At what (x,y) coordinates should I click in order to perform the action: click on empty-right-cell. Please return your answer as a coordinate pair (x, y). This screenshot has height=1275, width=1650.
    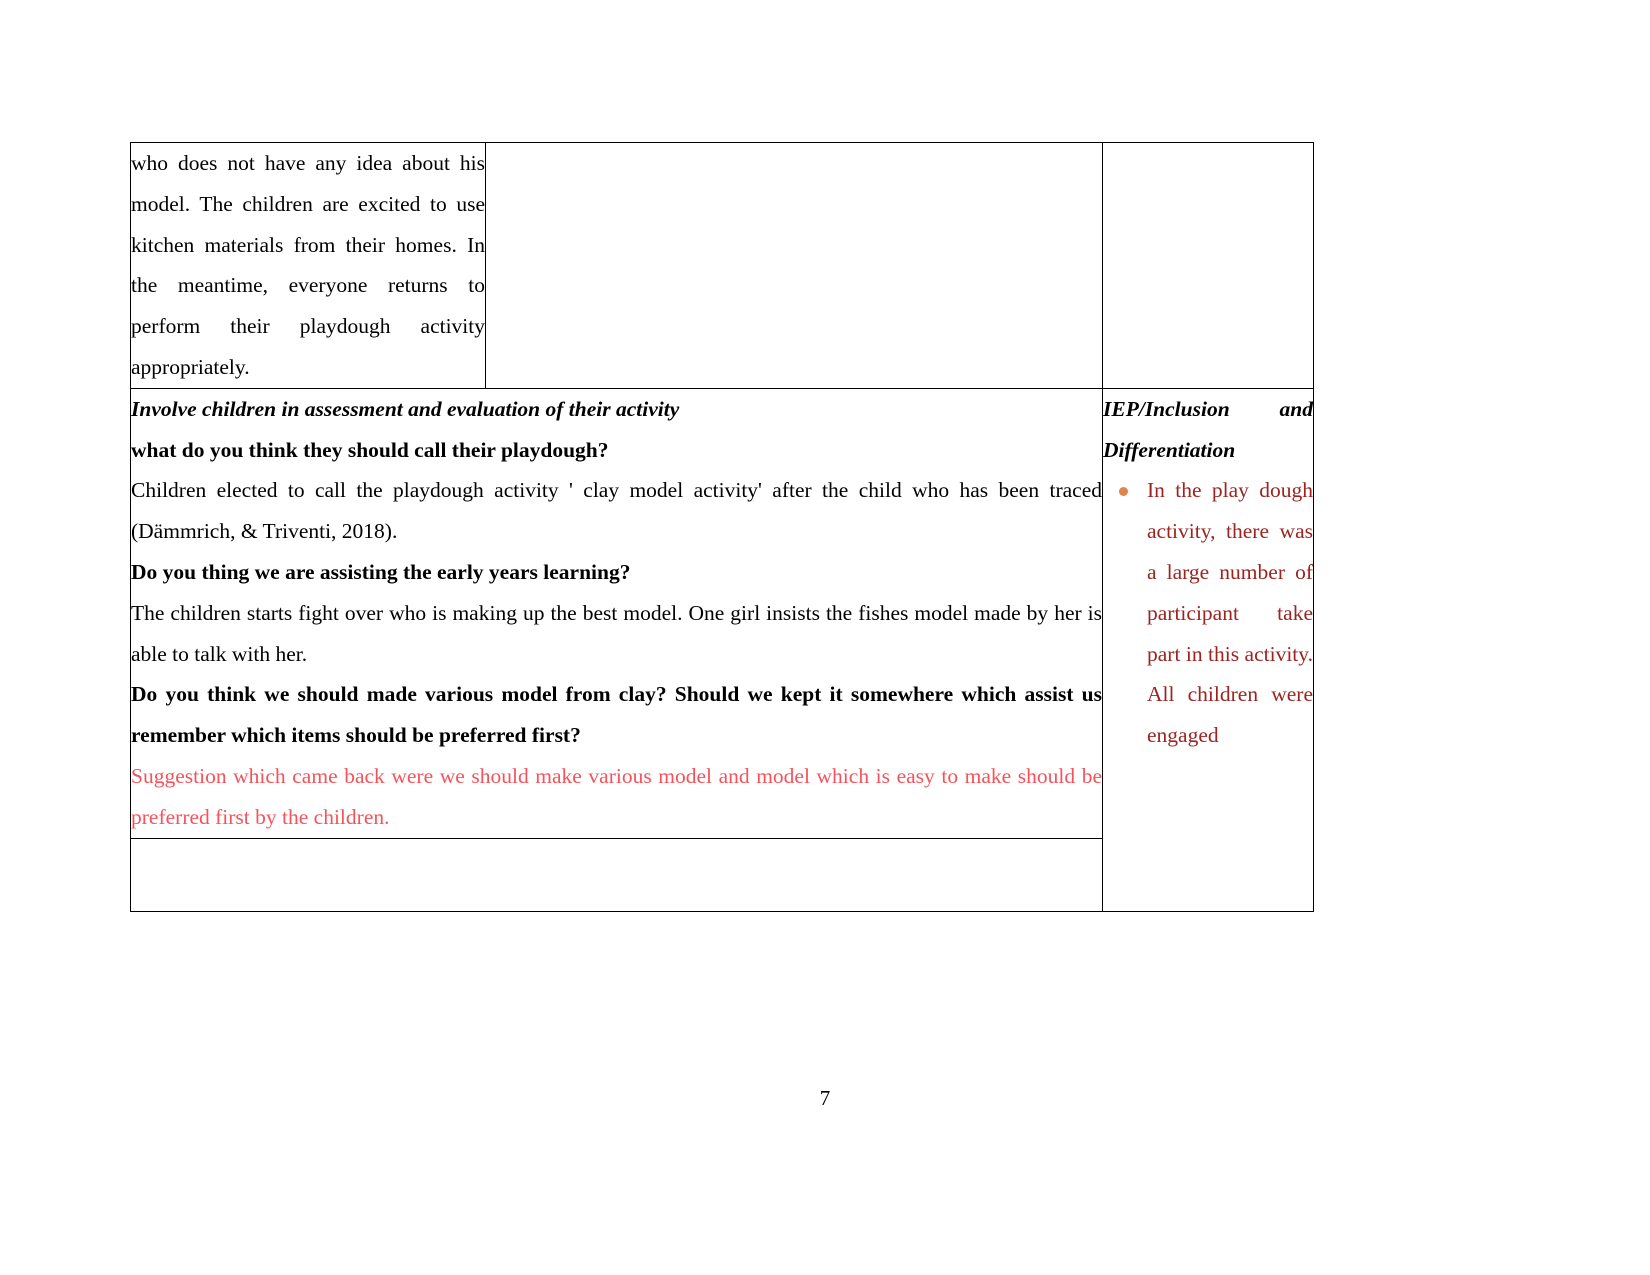
    Looking at the image, I should click on (1208, 265).